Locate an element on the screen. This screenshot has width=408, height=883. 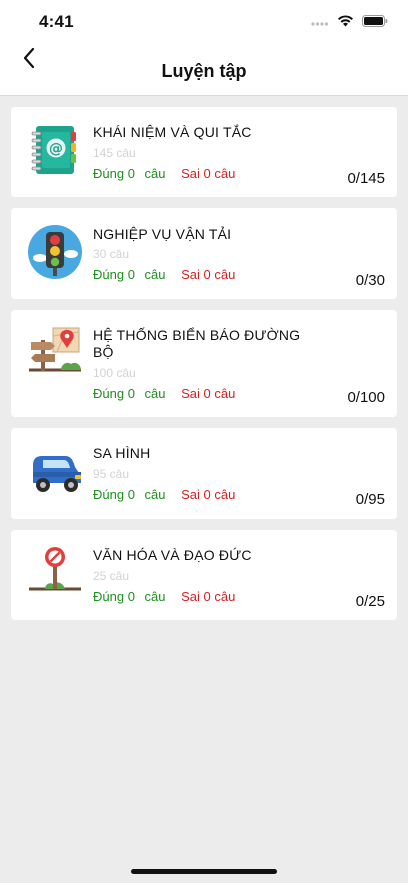
topic-question-count: 95 câu is located at coordinates (111, 474).